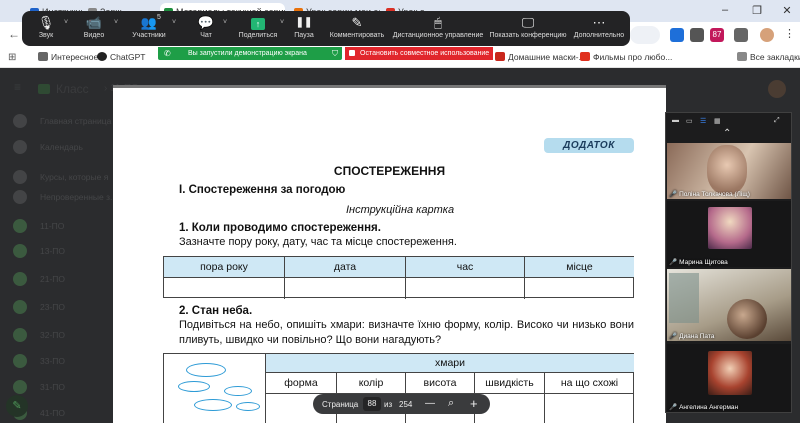 This screenshot has width=800, height=423. Describe the element at coordinates (528, 28) in the screenshot. I see `show-meeting-button: 🖵 Показать конференцию` at that location.